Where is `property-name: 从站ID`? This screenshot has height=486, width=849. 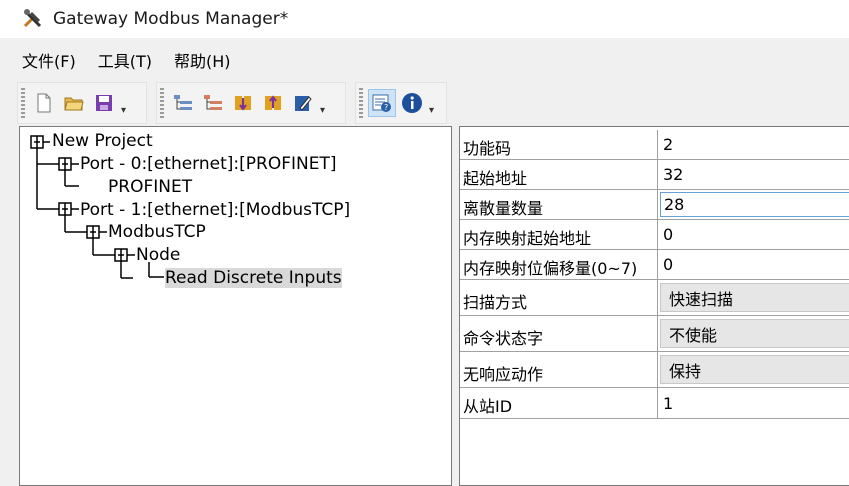 property-name: 从站ID is located at coordinates (488, 406).